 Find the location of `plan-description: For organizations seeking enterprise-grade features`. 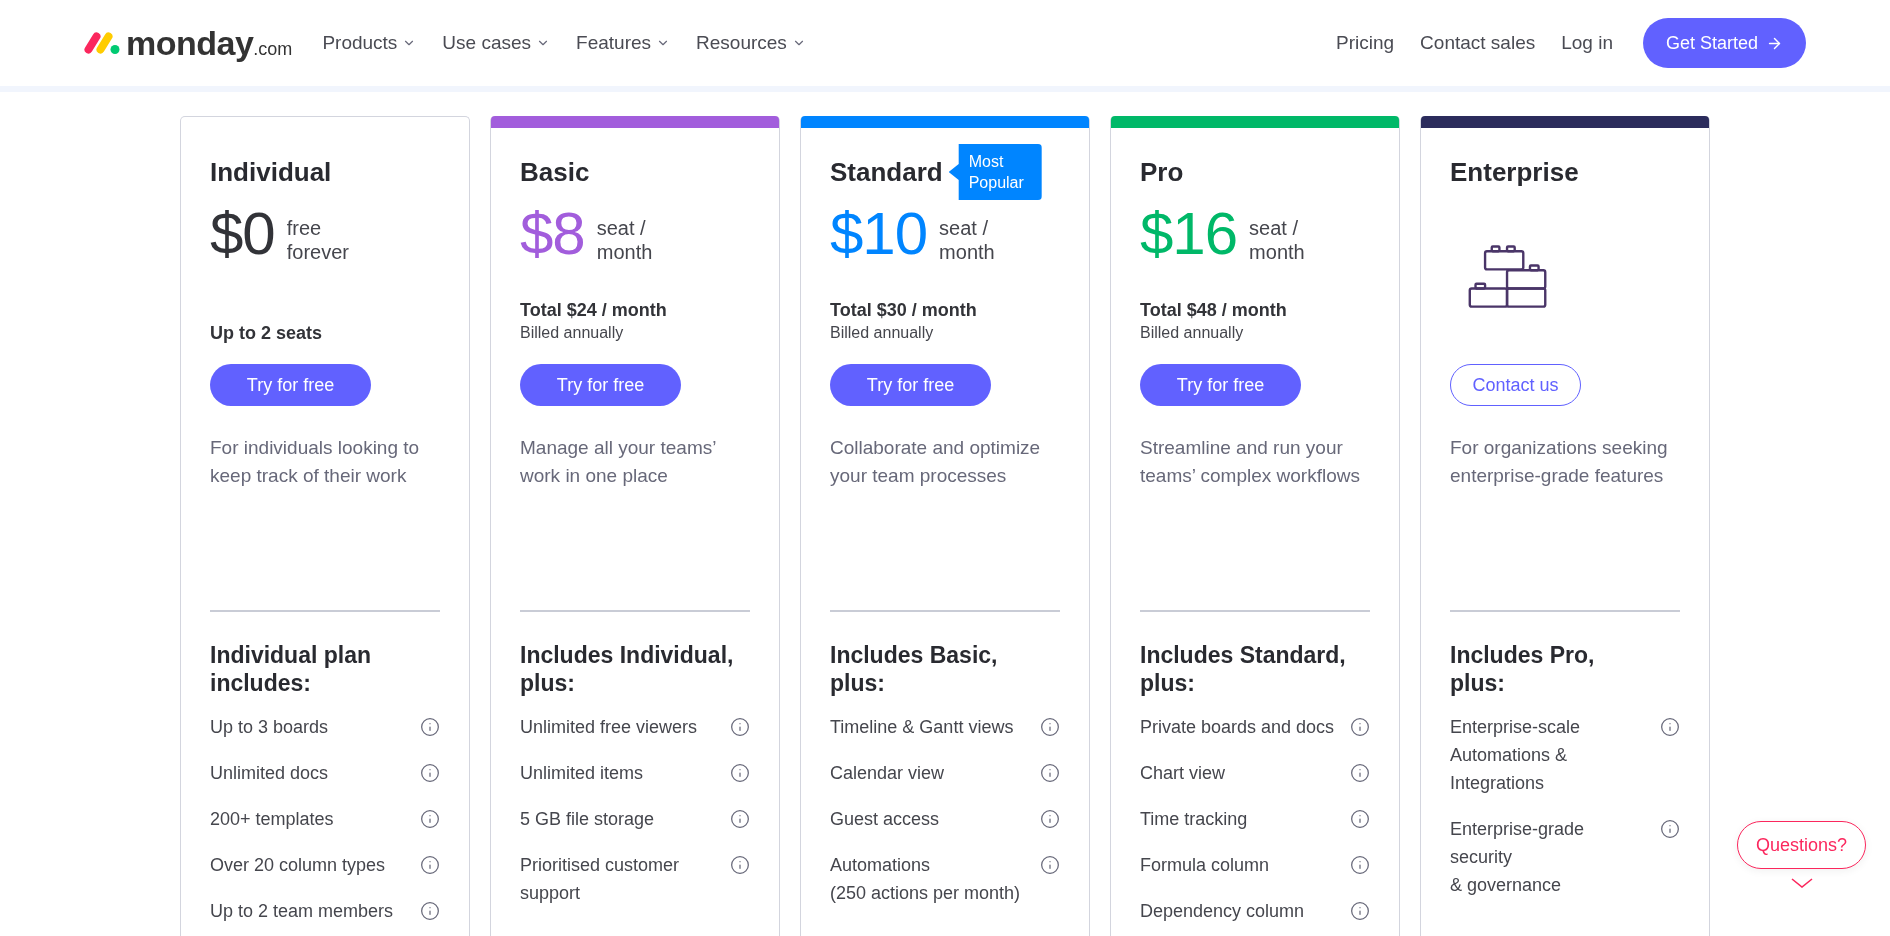

plan-description: For organizations seeking enterprise-grade features is located at coordinates (1559, 462).